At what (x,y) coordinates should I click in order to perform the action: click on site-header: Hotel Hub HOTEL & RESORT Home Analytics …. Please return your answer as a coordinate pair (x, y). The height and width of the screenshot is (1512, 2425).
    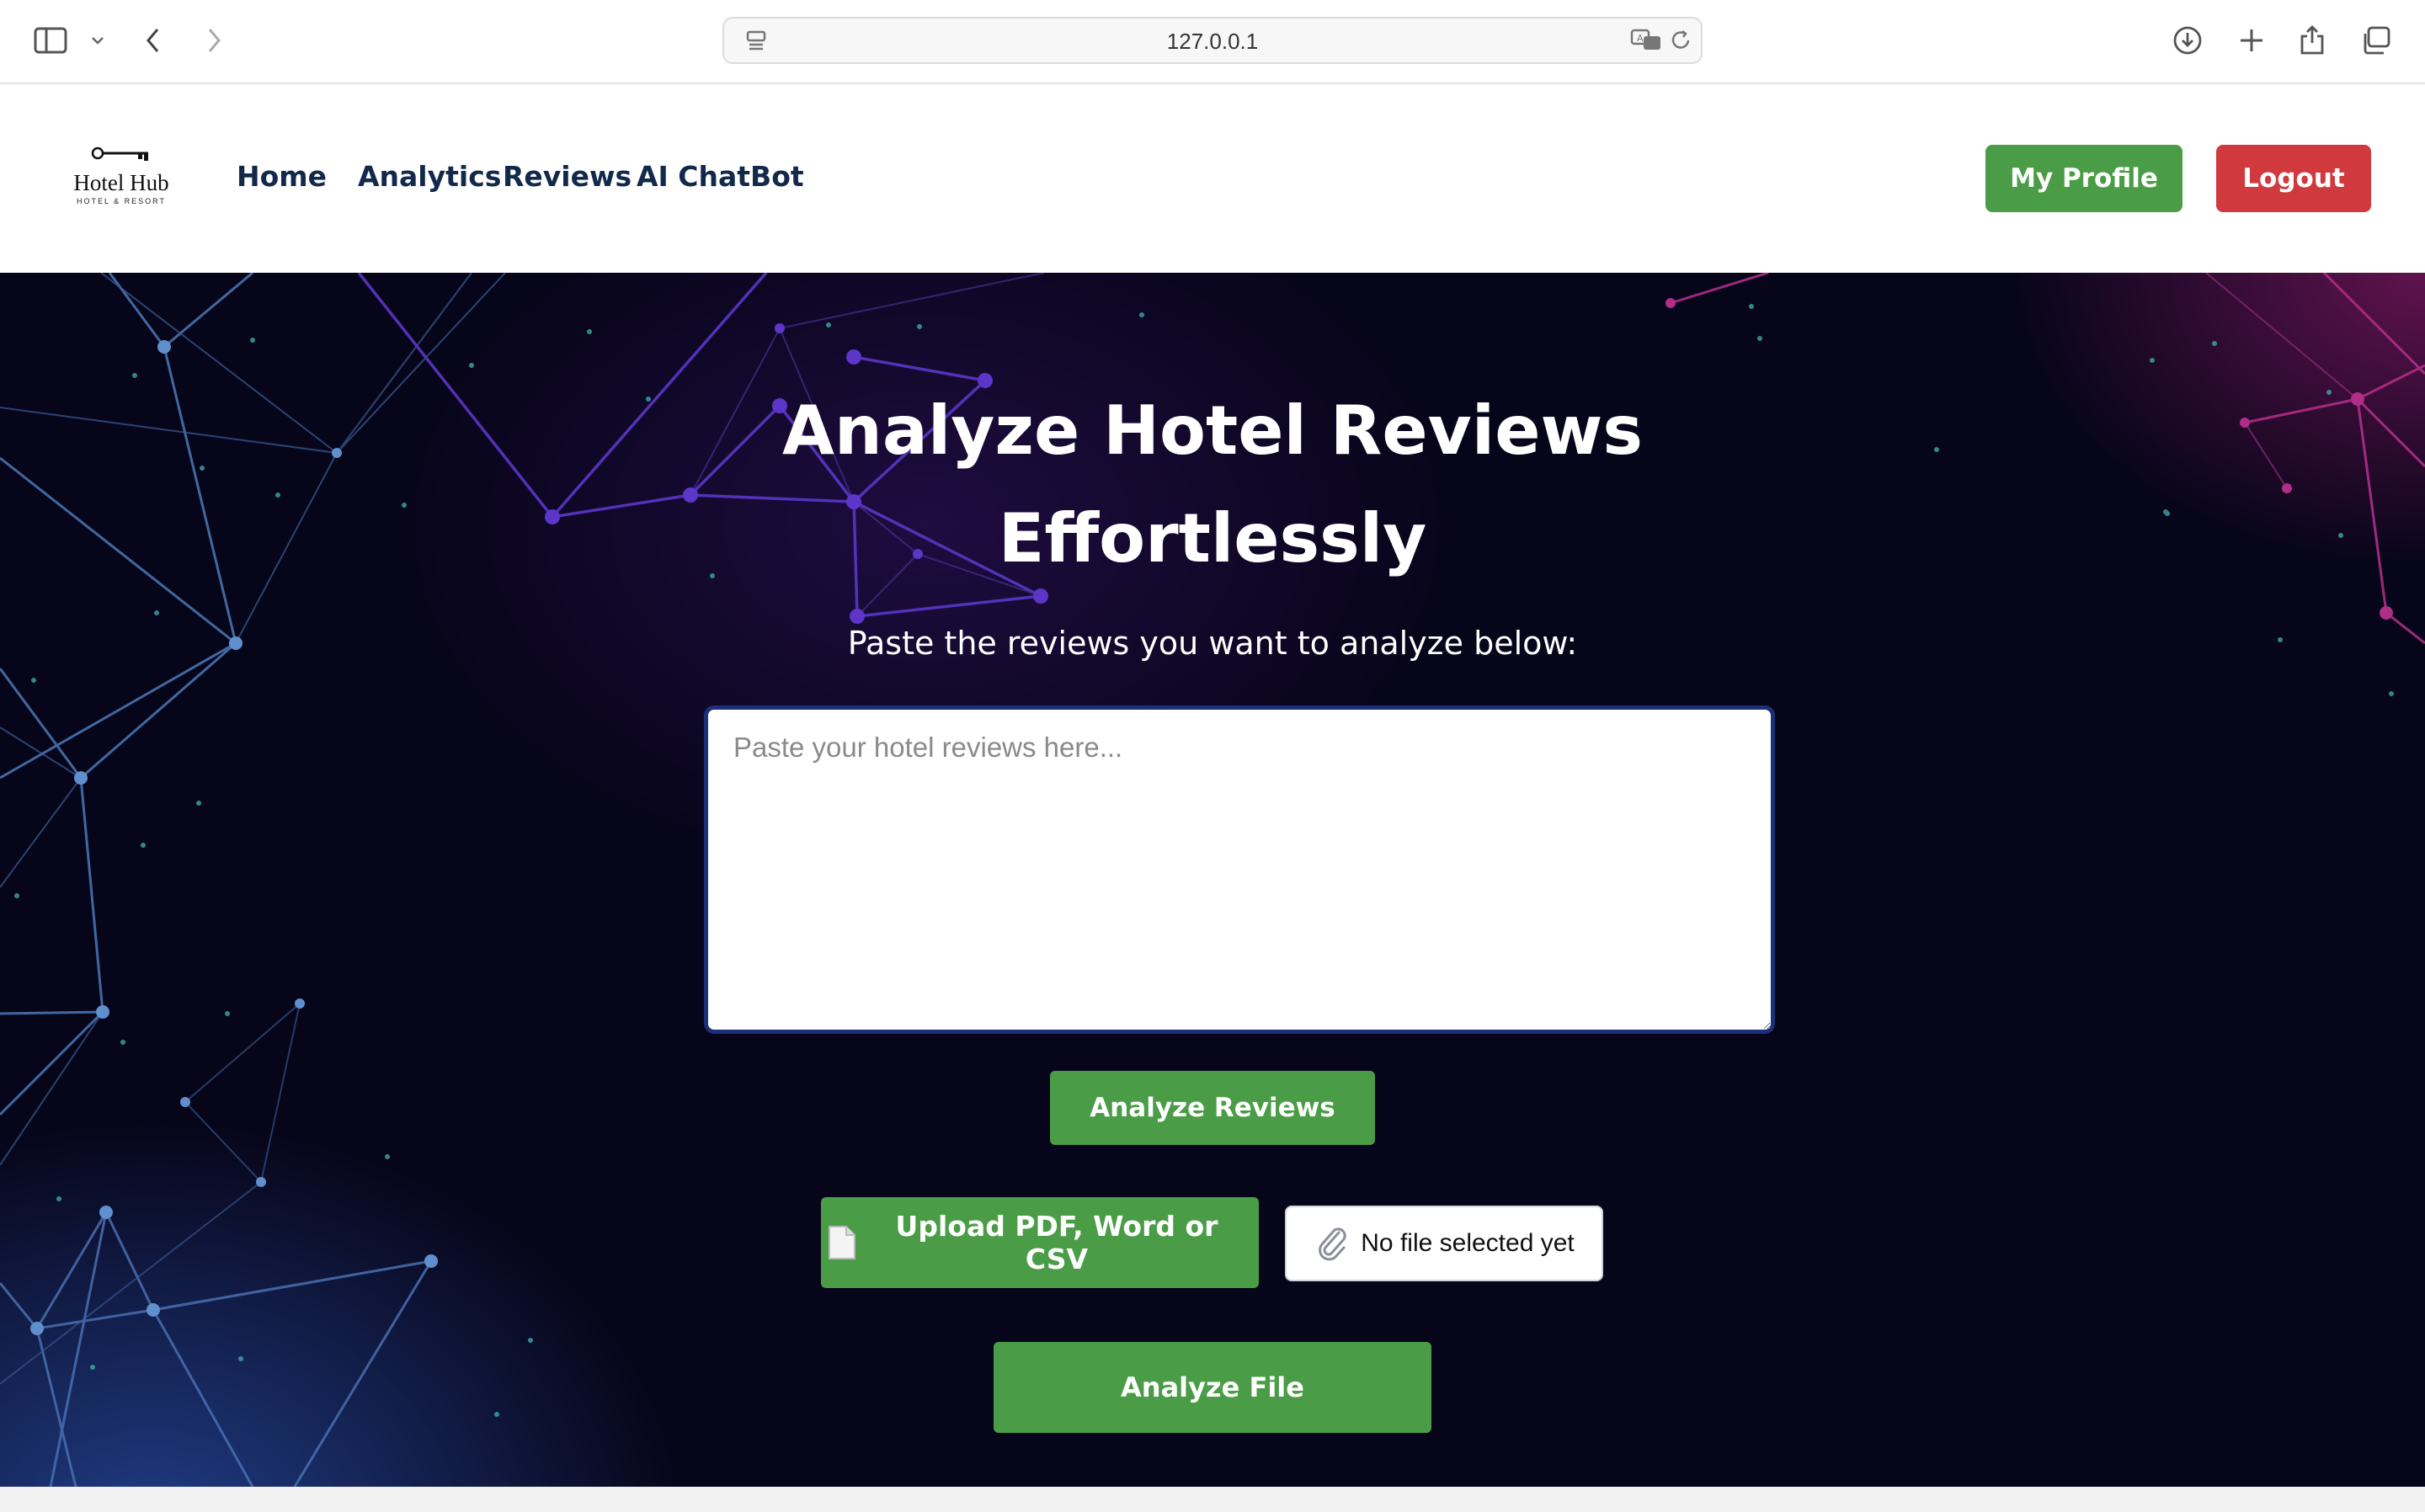
    Looking at the image, I should click on (1212, 179).